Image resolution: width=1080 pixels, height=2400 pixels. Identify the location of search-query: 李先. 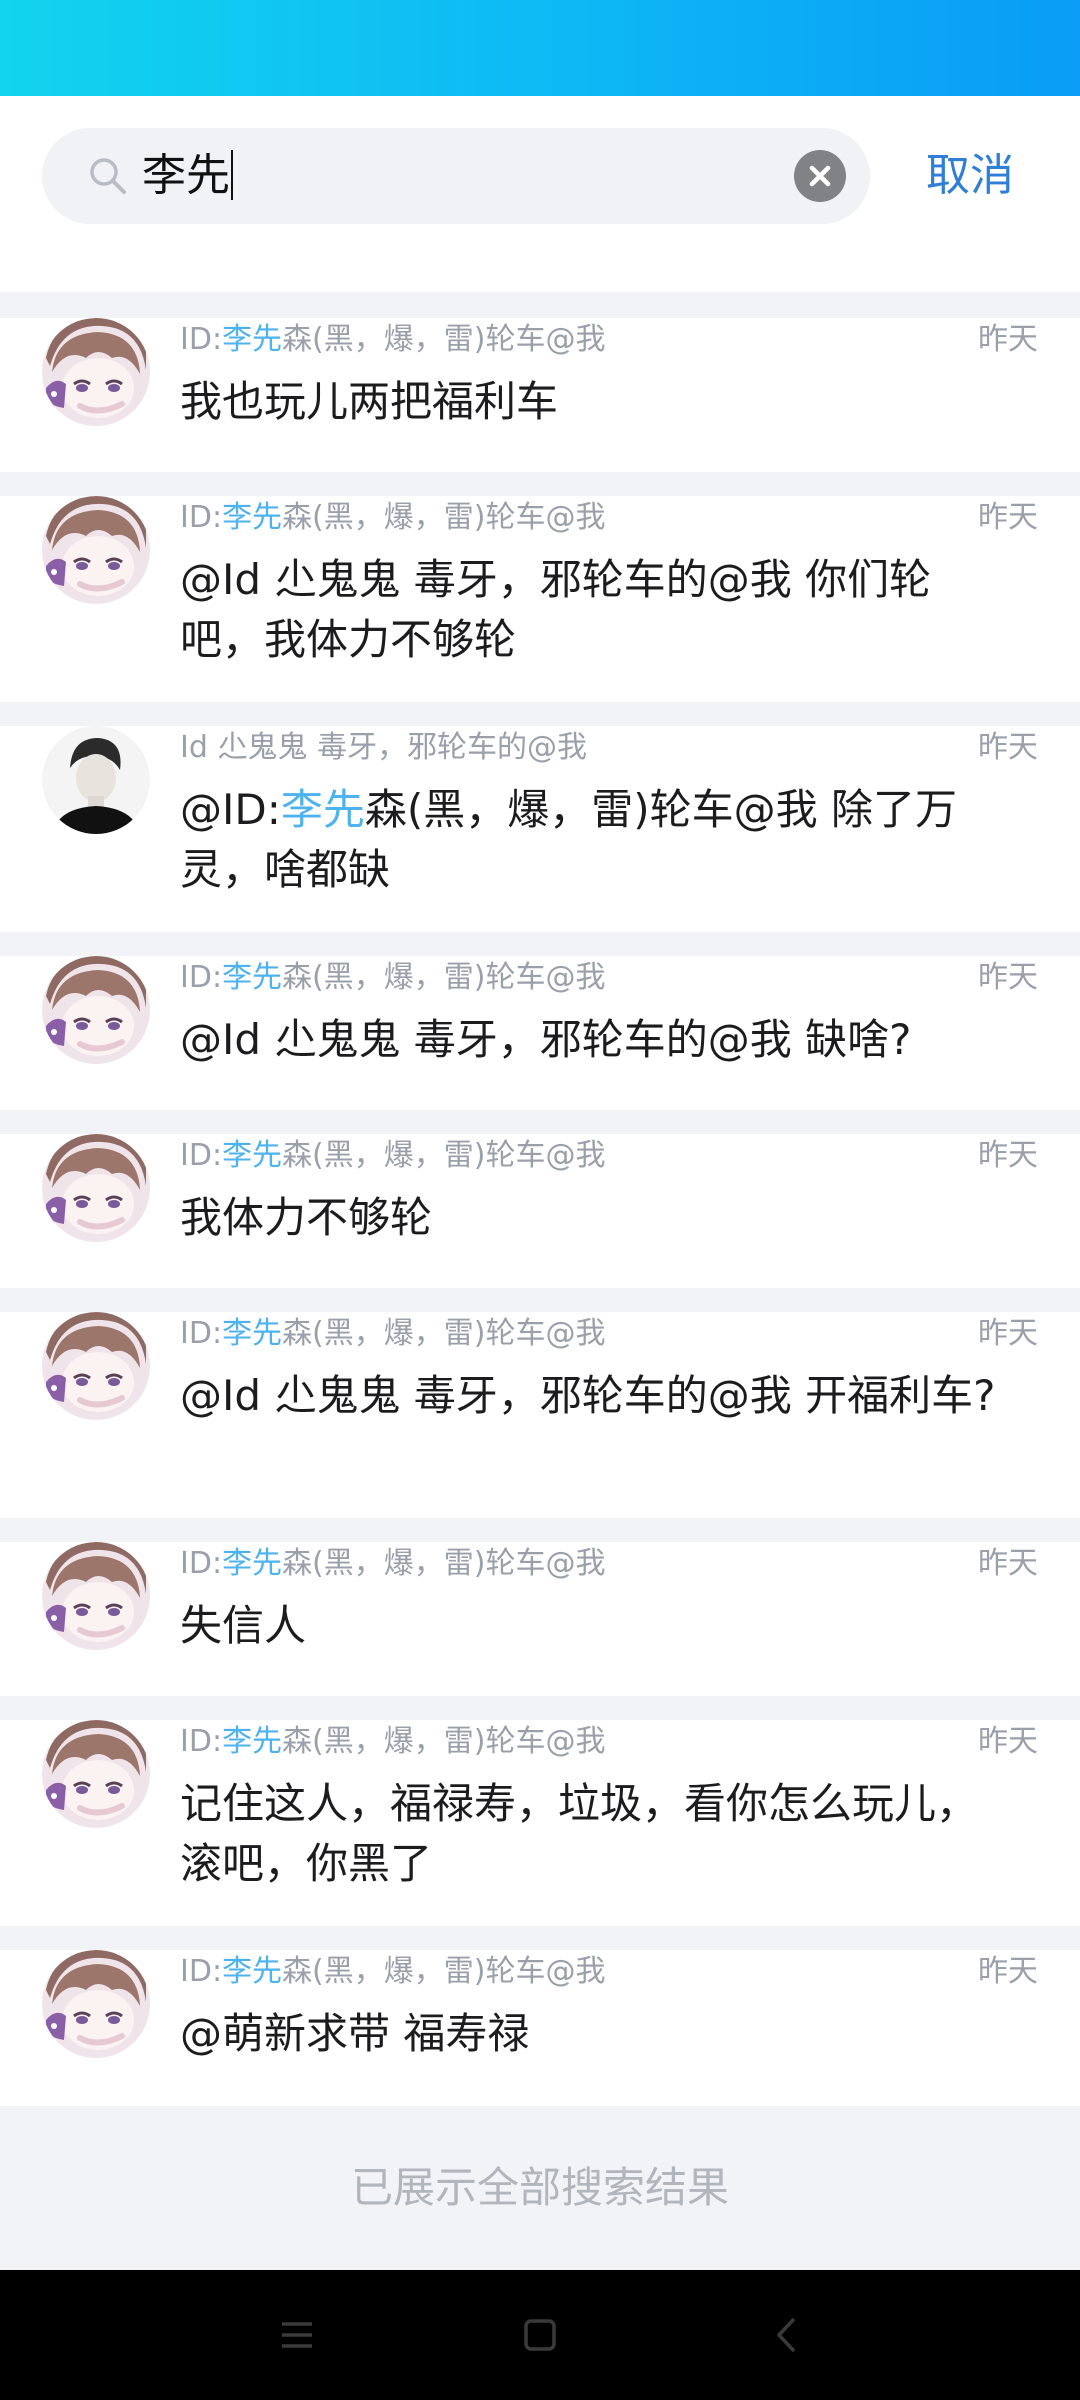
(186, 175).